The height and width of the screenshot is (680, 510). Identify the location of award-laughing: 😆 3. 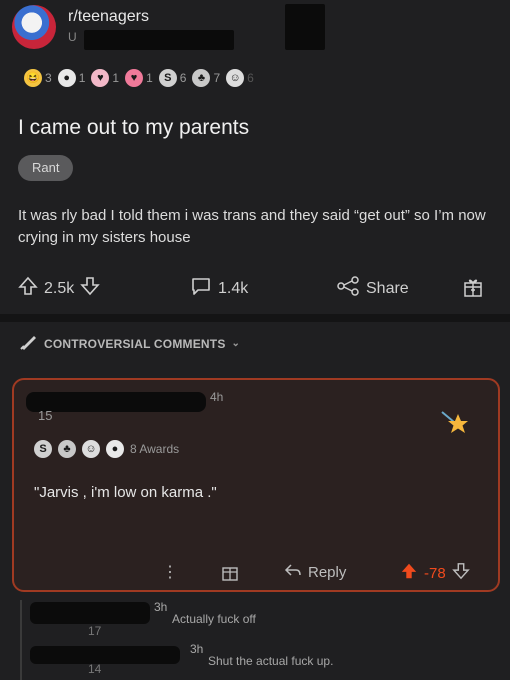
(38, 78).